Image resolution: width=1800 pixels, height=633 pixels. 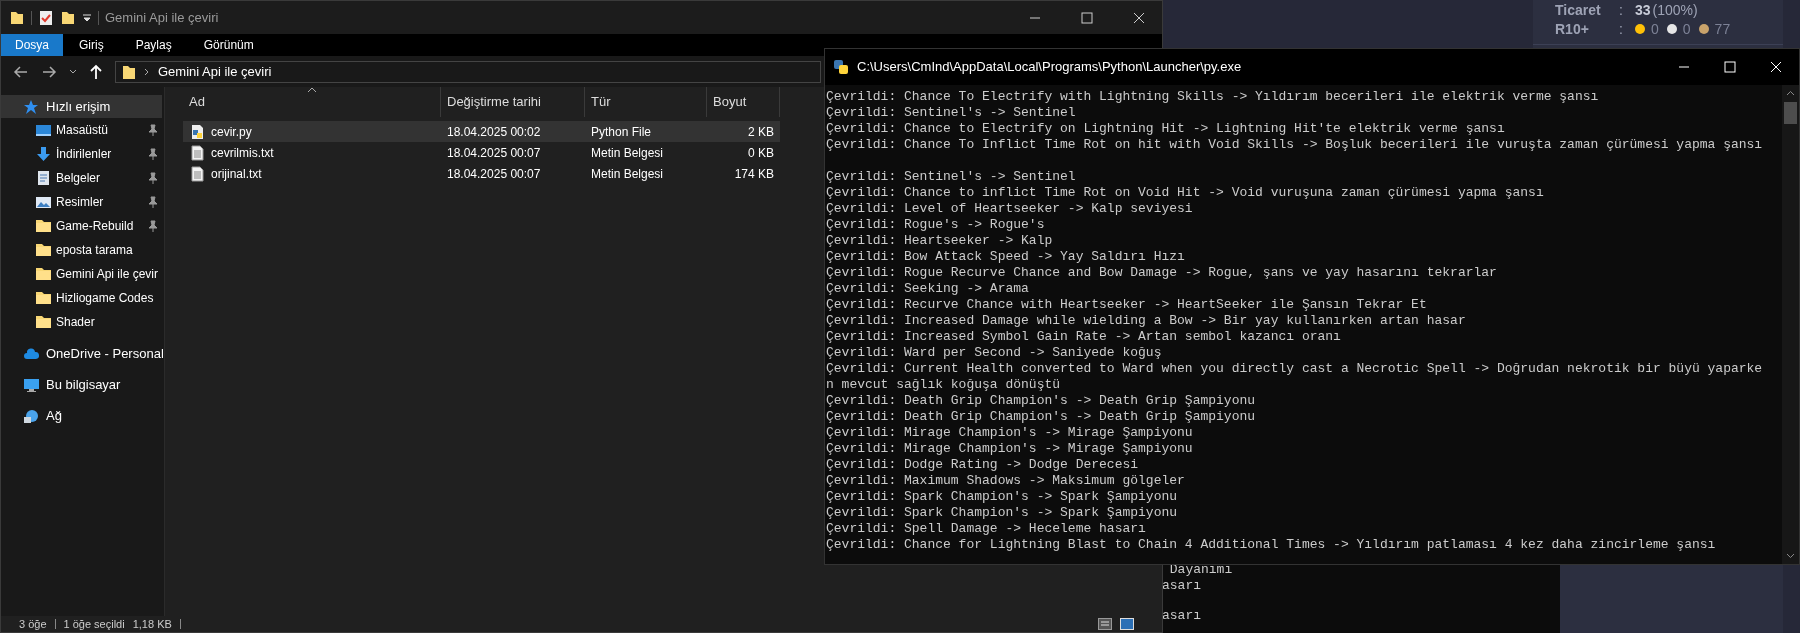 What do you see at coordinates (1127, 624) in the screenshot?
I see `large-icons-view-icon` at bounding box center [1127, 624].